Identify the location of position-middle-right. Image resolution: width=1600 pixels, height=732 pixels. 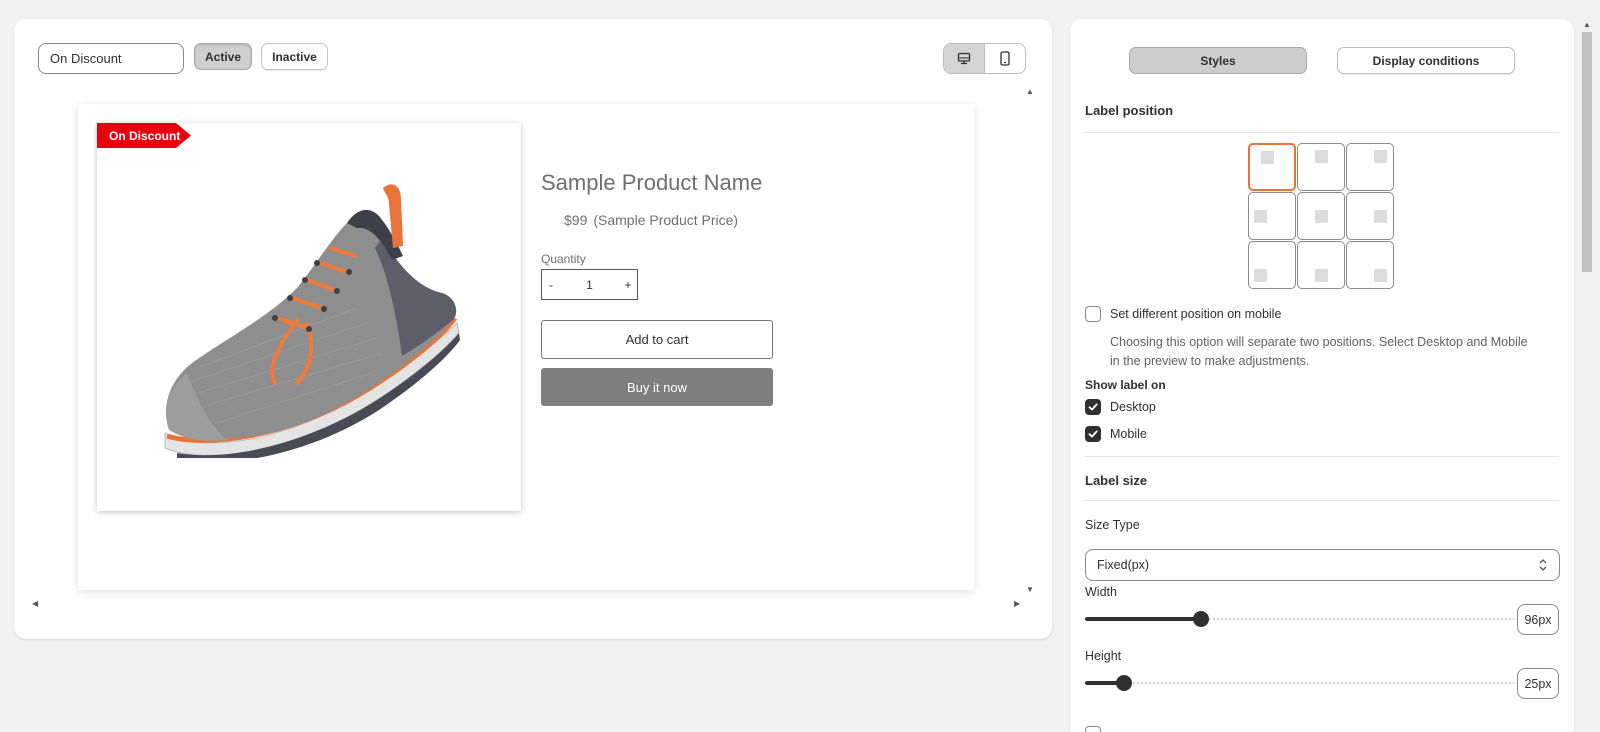
(1370, 216).